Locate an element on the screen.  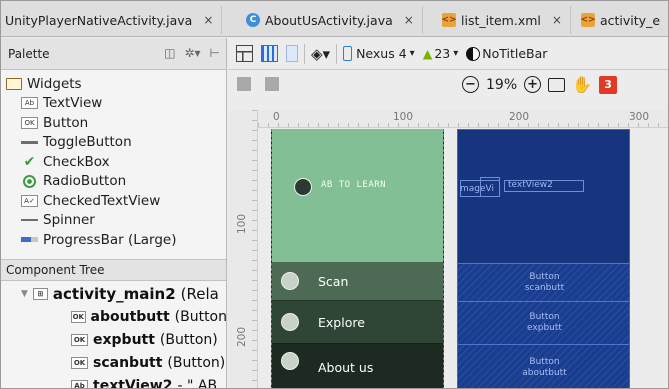
pan-hand-icon: ✋ is located at coordinates (582, 84).